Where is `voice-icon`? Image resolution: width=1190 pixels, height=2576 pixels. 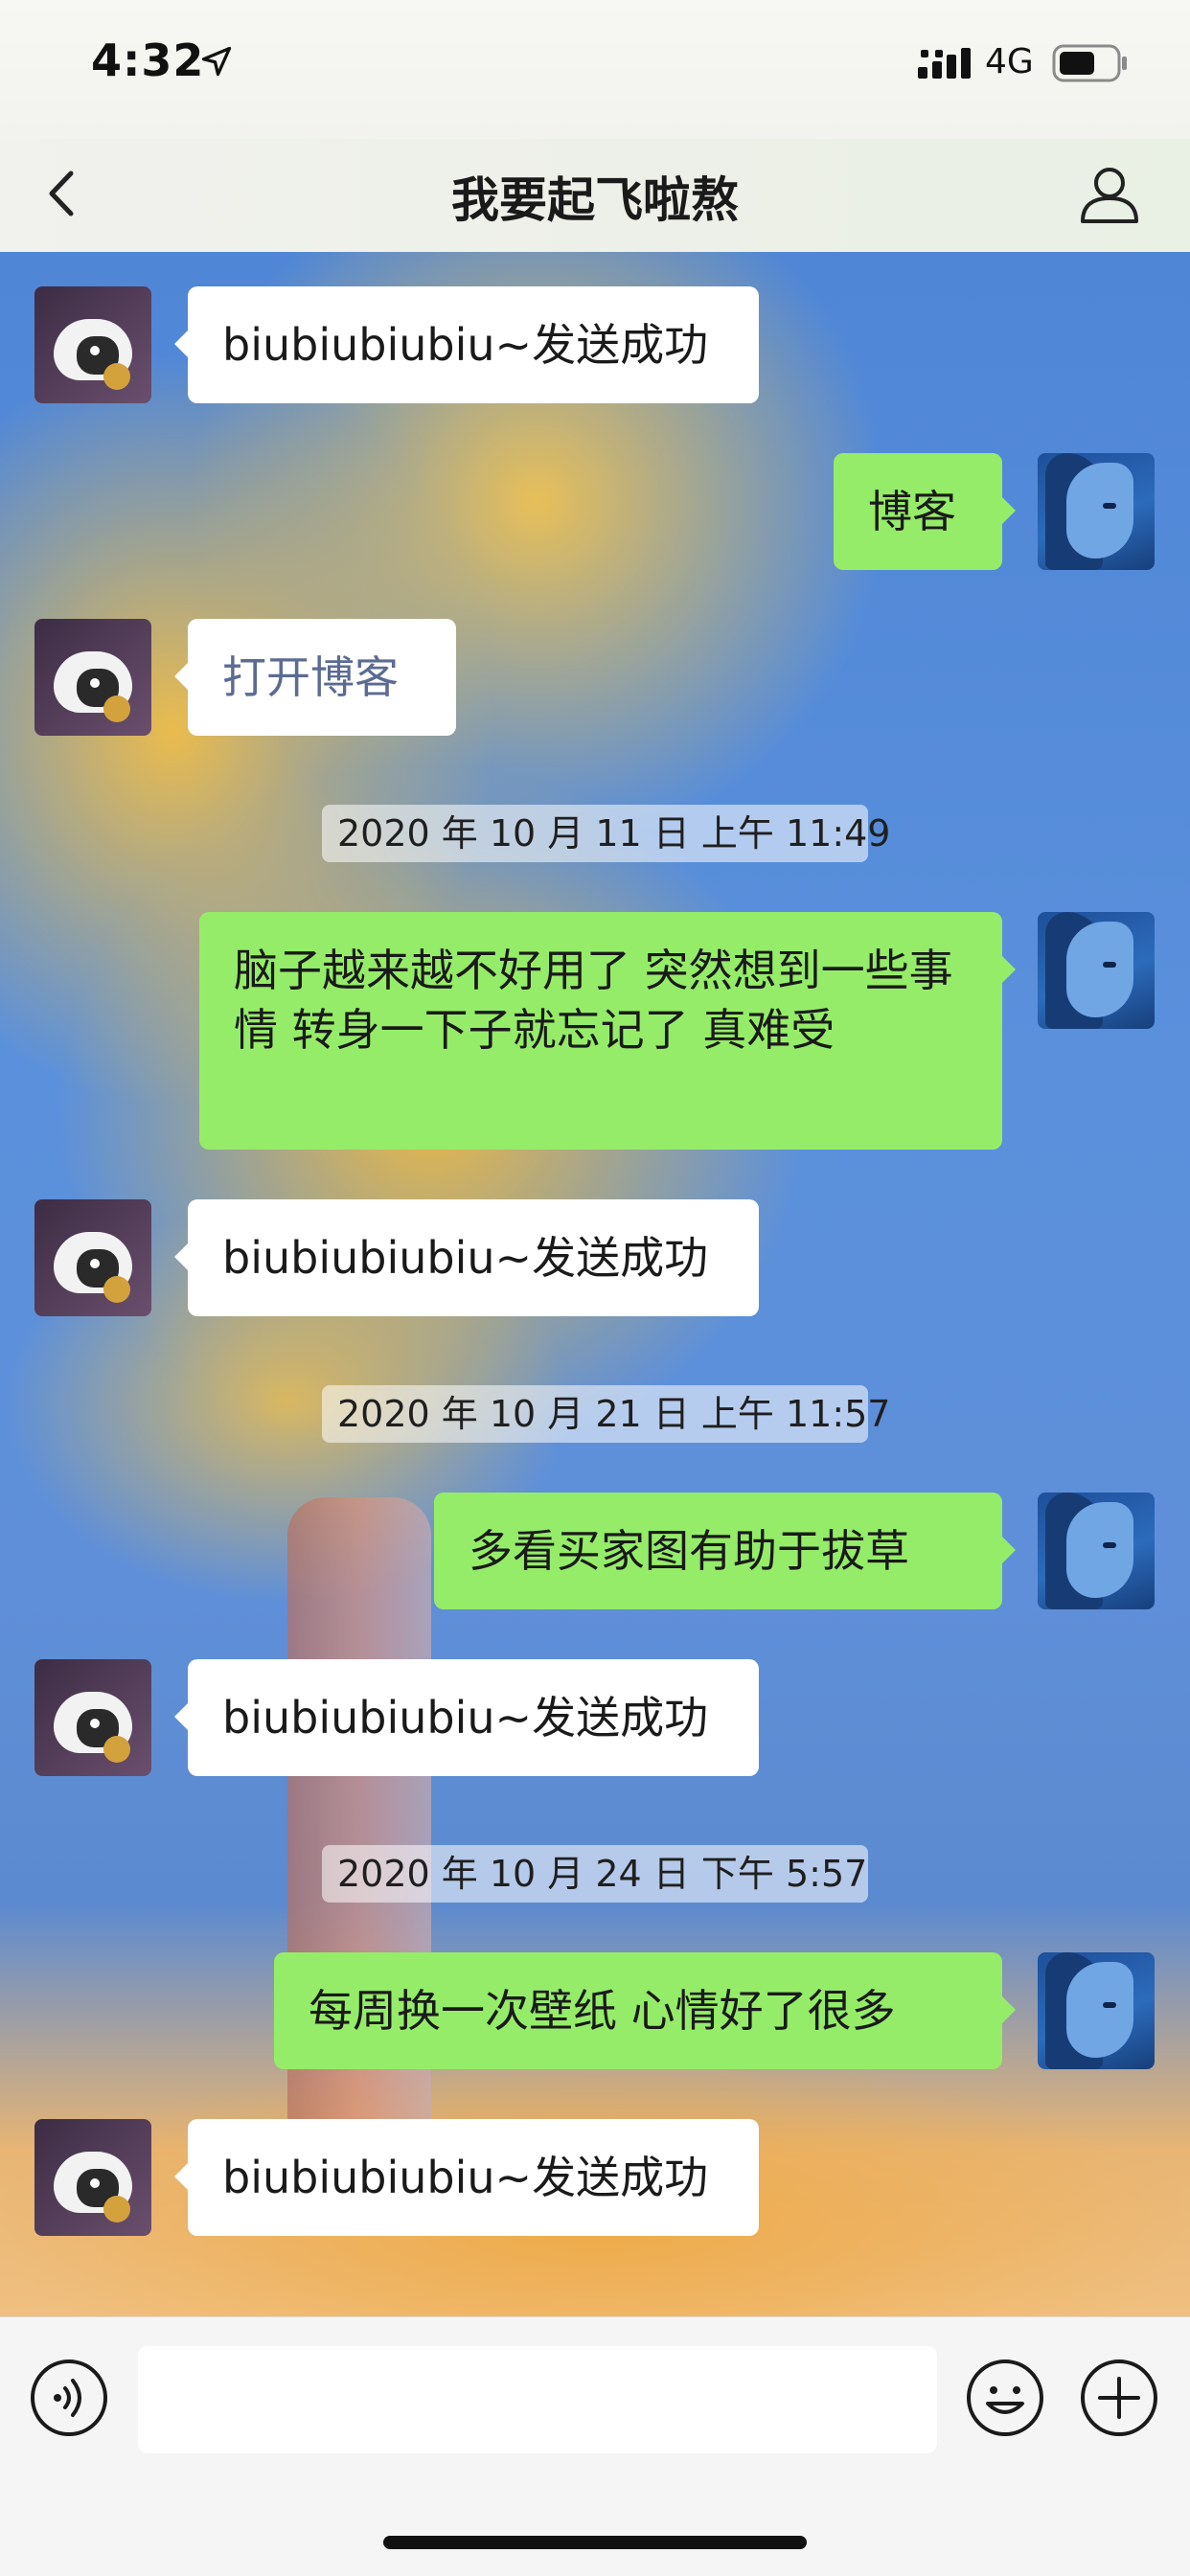 voice-icon is located at coordinates (69, 2397).